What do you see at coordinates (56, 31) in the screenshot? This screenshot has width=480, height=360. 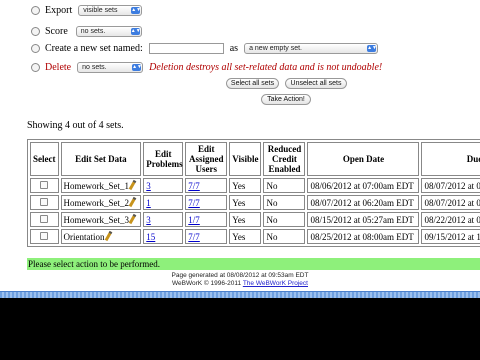 I see `score-label: Score` at bounding box center [56, 31].